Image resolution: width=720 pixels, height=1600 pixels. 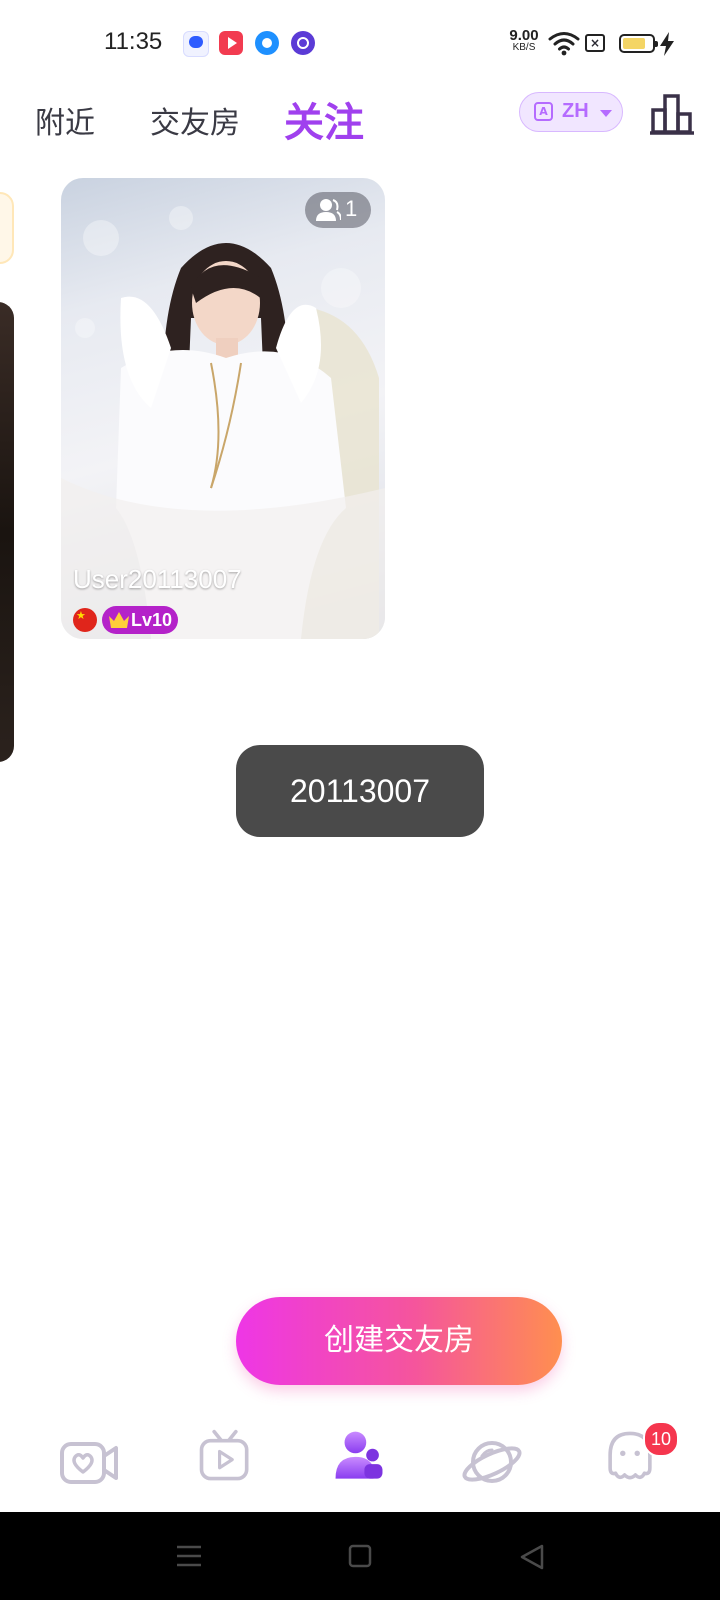 What do you see at coordinates (225, 1456) in the screenshot?
I see `tv-play-icon` at bounding box center [225, 1456].